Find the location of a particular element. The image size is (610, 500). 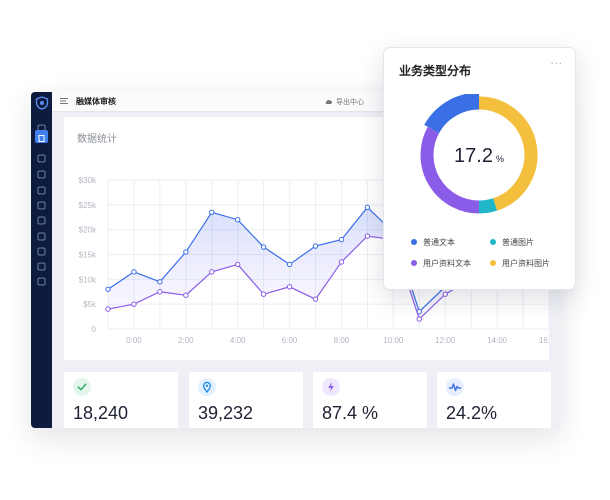

y-tick-label: $30k is located at coordinates (88, 180).